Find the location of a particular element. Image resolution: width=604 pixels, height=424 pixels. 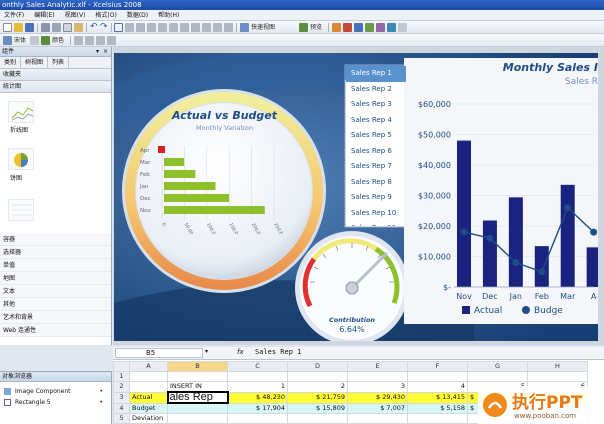

row-header: 1 is located at coordinates (121, 376).